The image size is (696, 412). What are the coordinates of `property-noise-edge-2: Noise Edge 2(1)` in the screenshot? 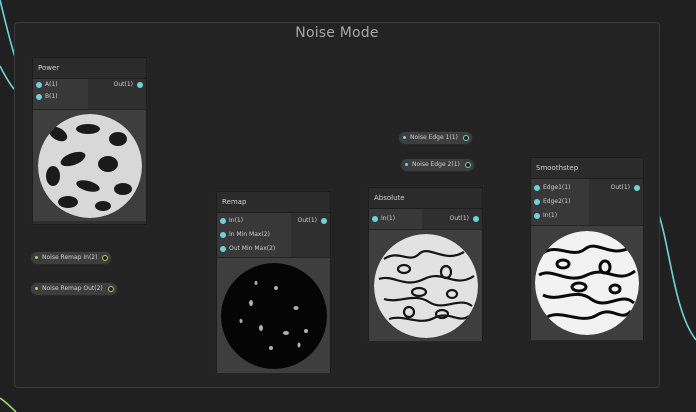 It's located at (437, 165).